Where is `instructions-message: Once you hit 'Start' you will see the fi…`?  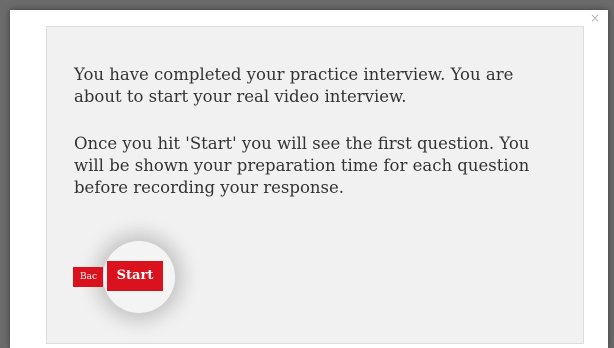
instructions-message: Once you hit 'Start' you will see the fi… is located at coordinates (302, 165).